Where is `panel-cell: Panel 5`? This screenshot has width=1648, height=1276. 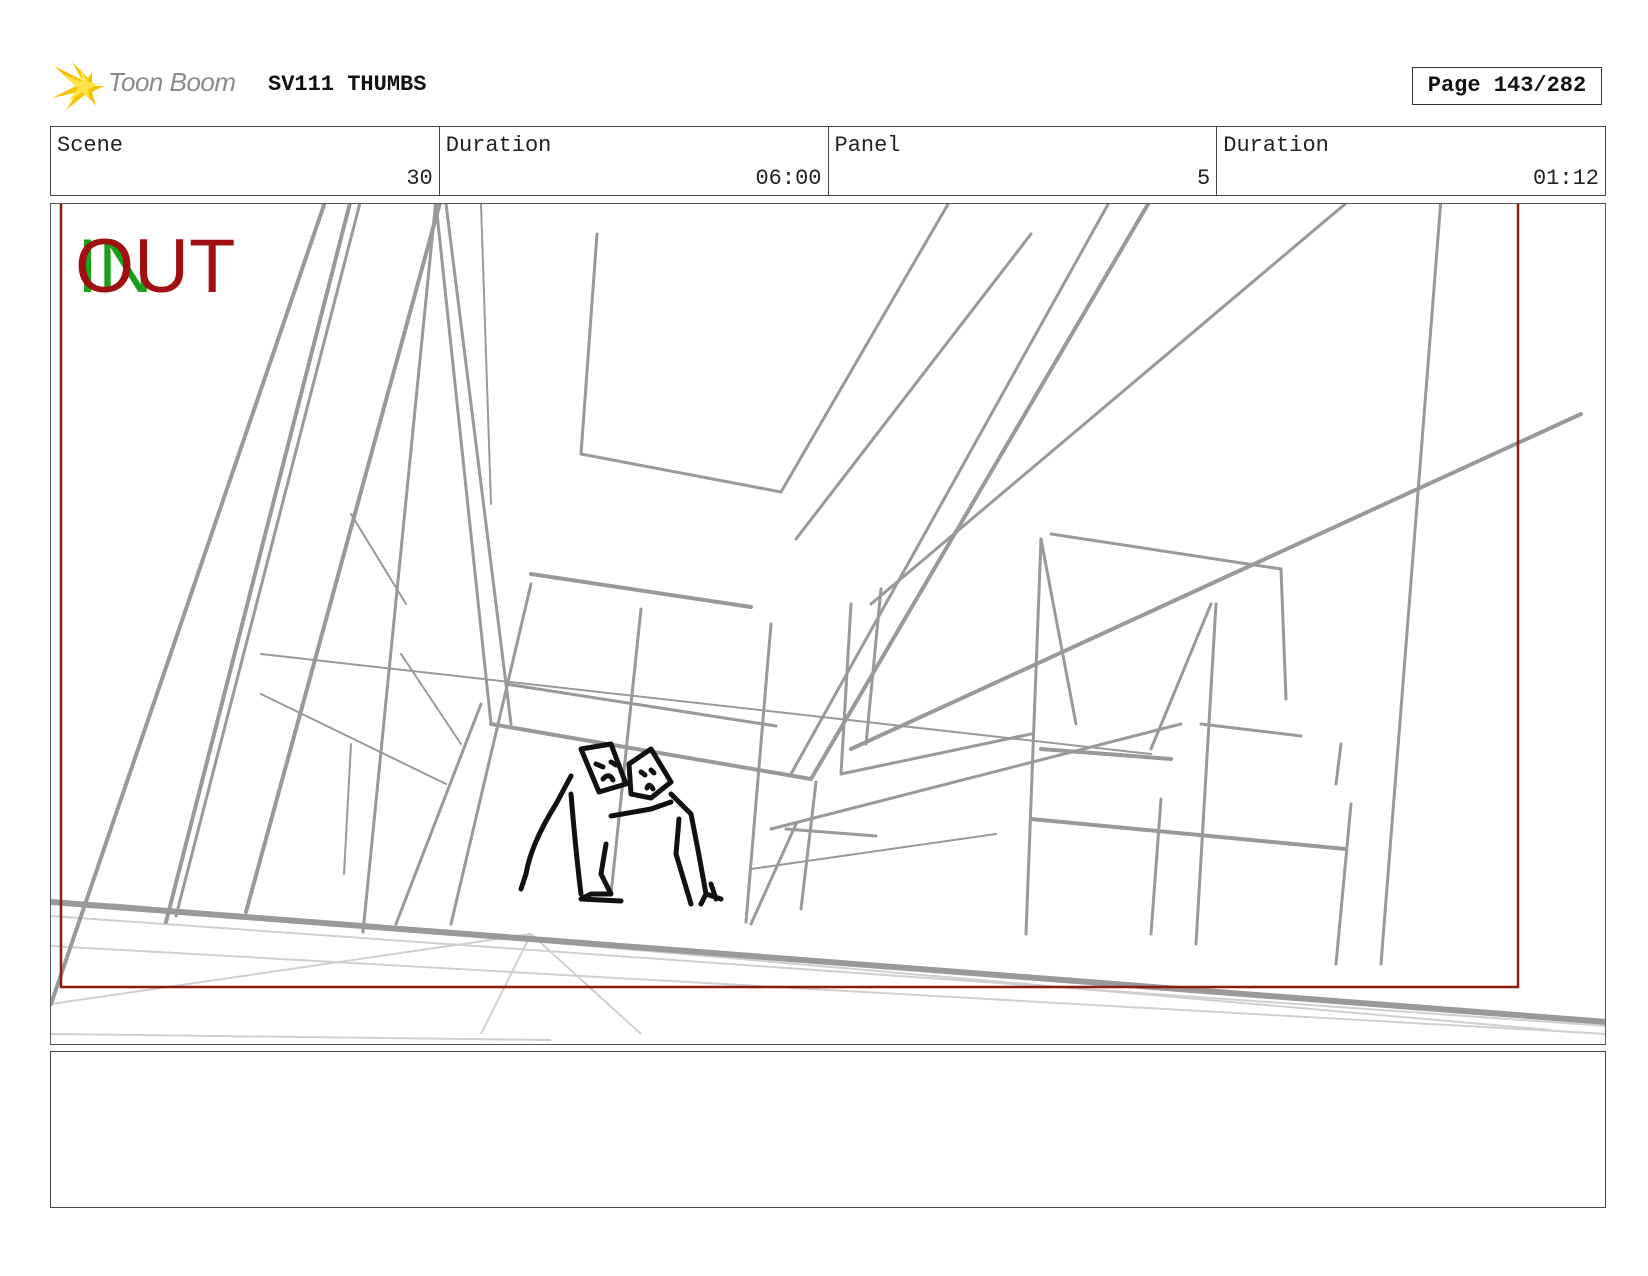
panel-cell: Panel 5 is located at coordinates (1023, 161).